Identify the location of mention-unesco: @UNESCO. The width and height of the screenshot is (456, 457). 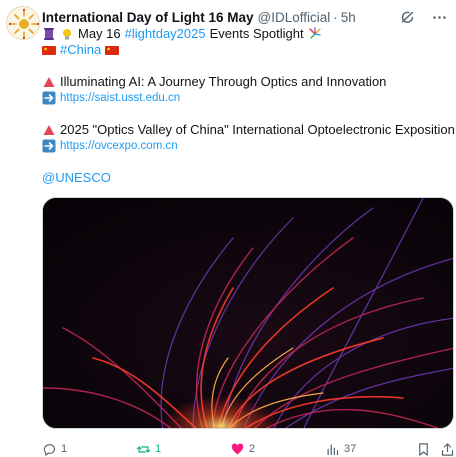
(76, 178).